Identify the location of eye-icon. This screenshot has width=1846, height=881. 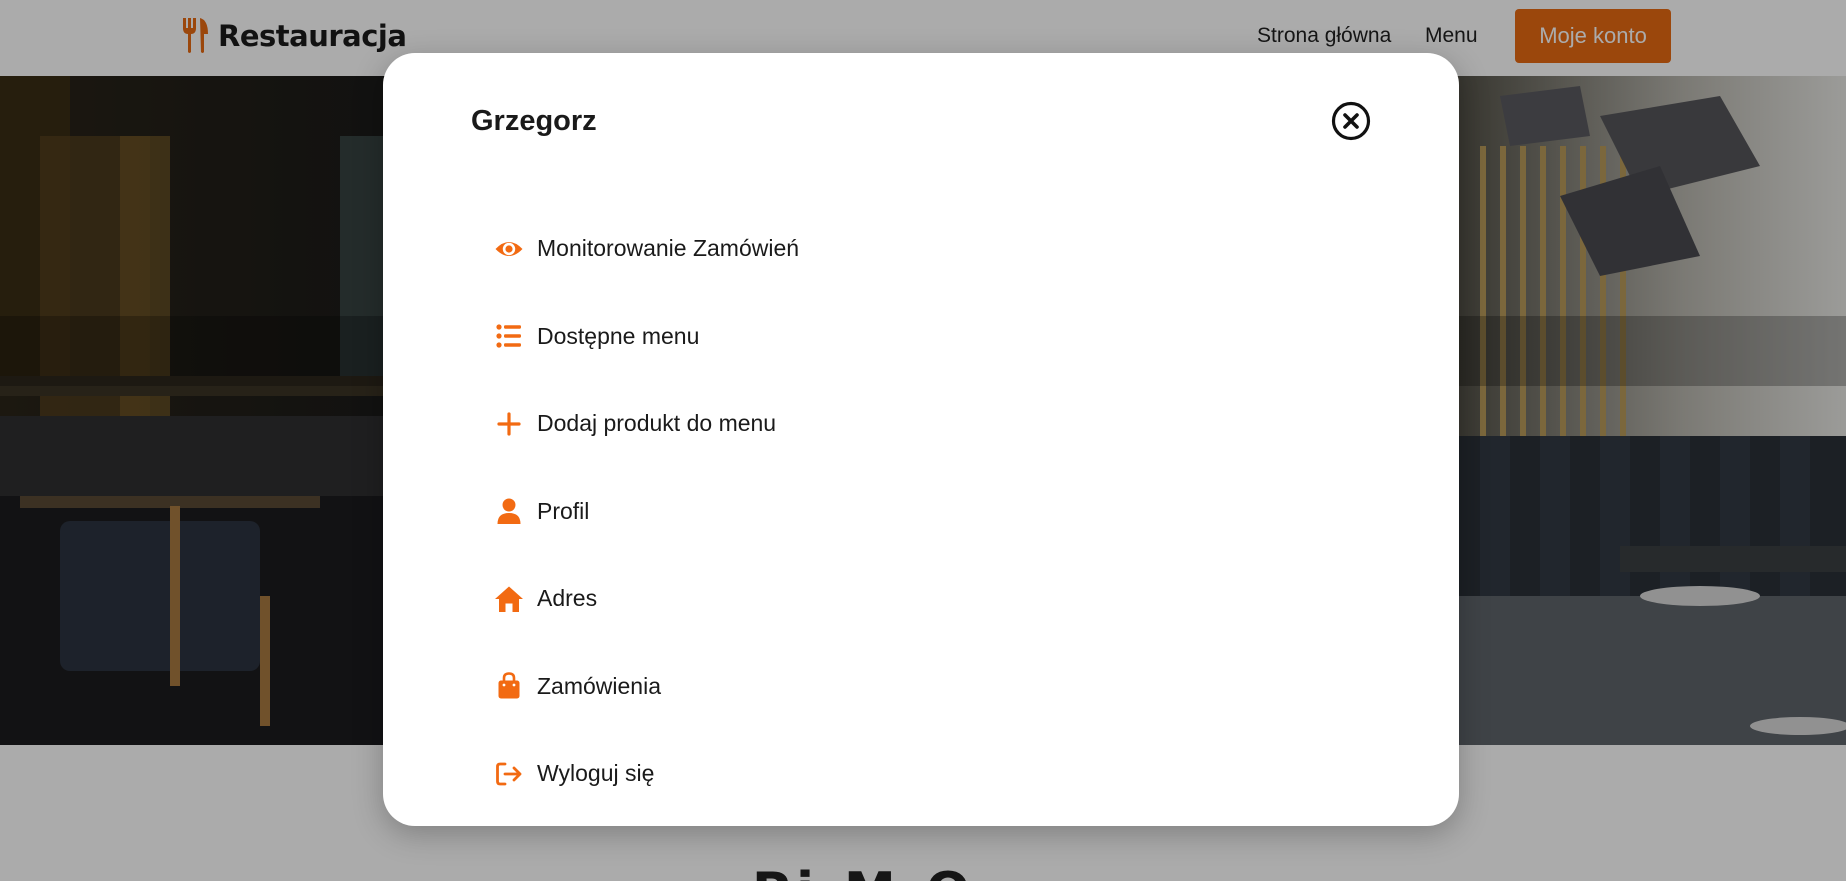
(509, 249).